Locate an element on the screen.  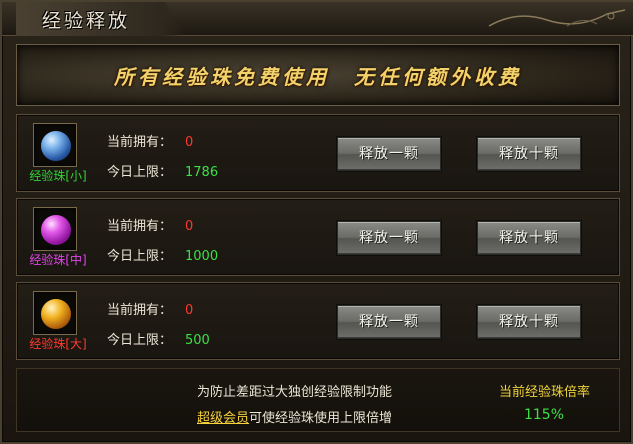
orb-purple-icon is located at coordinates (56, 230).